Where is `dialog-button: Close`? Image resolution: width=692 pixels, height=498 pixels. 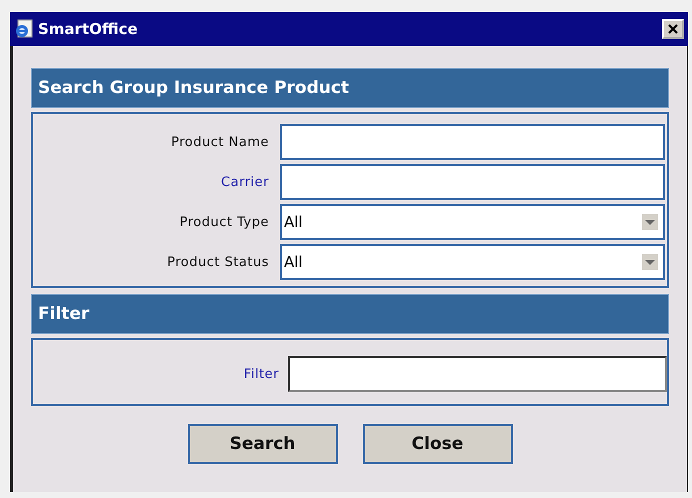
dialog-button: Close is located at coordinates (437, 444).